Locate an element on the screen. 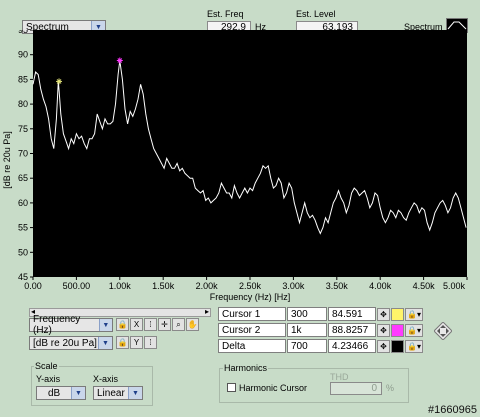  x-tick-label: 500.00 is located at coordinates (77, 286).